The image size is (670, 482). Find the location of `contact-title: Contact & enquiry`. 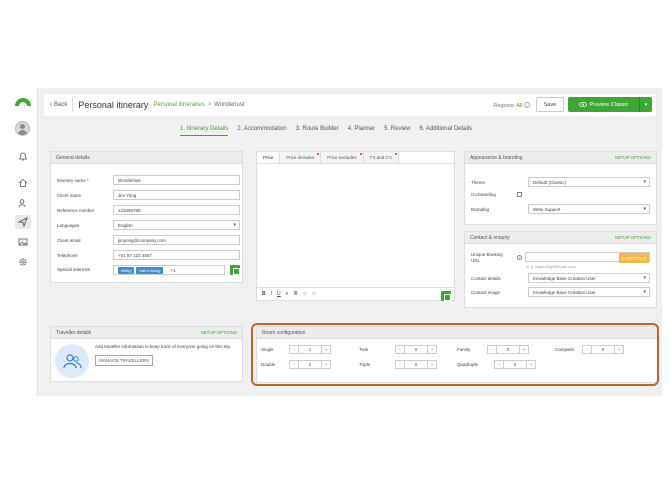

contact-title: Contact & enquiry is located at coordinates (490, 237).